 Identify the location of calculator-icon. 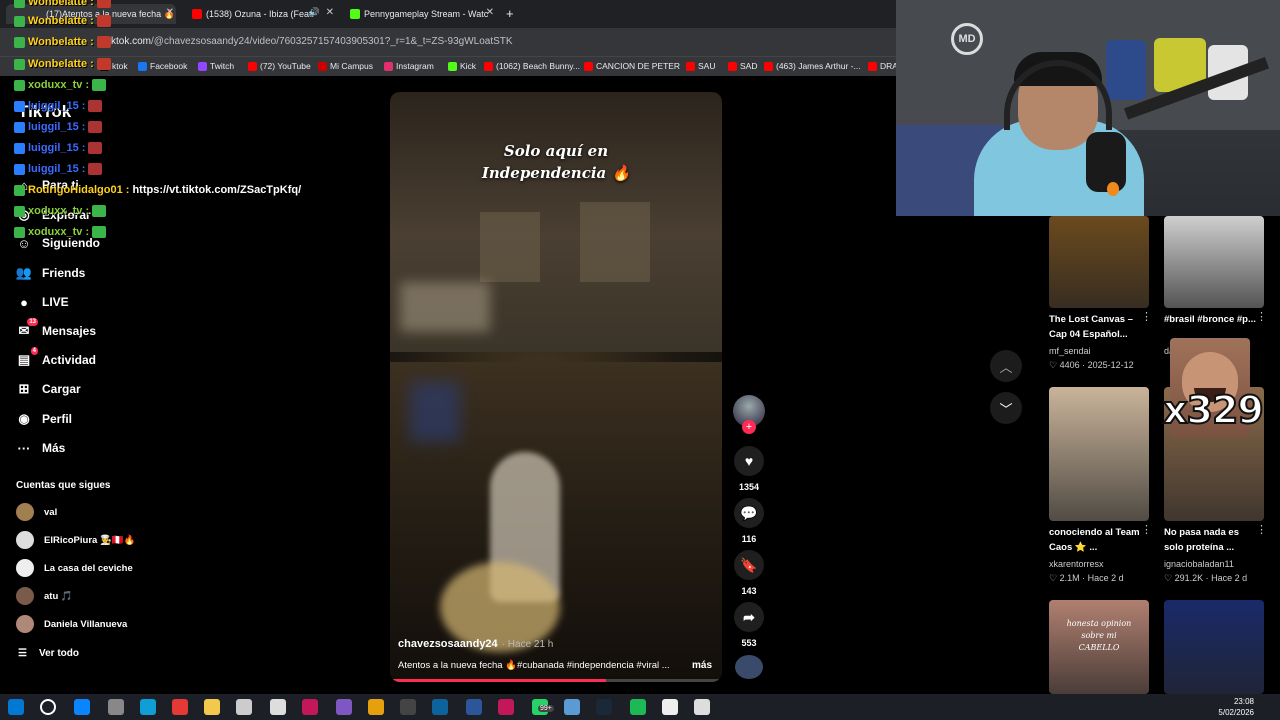
(440, 707).